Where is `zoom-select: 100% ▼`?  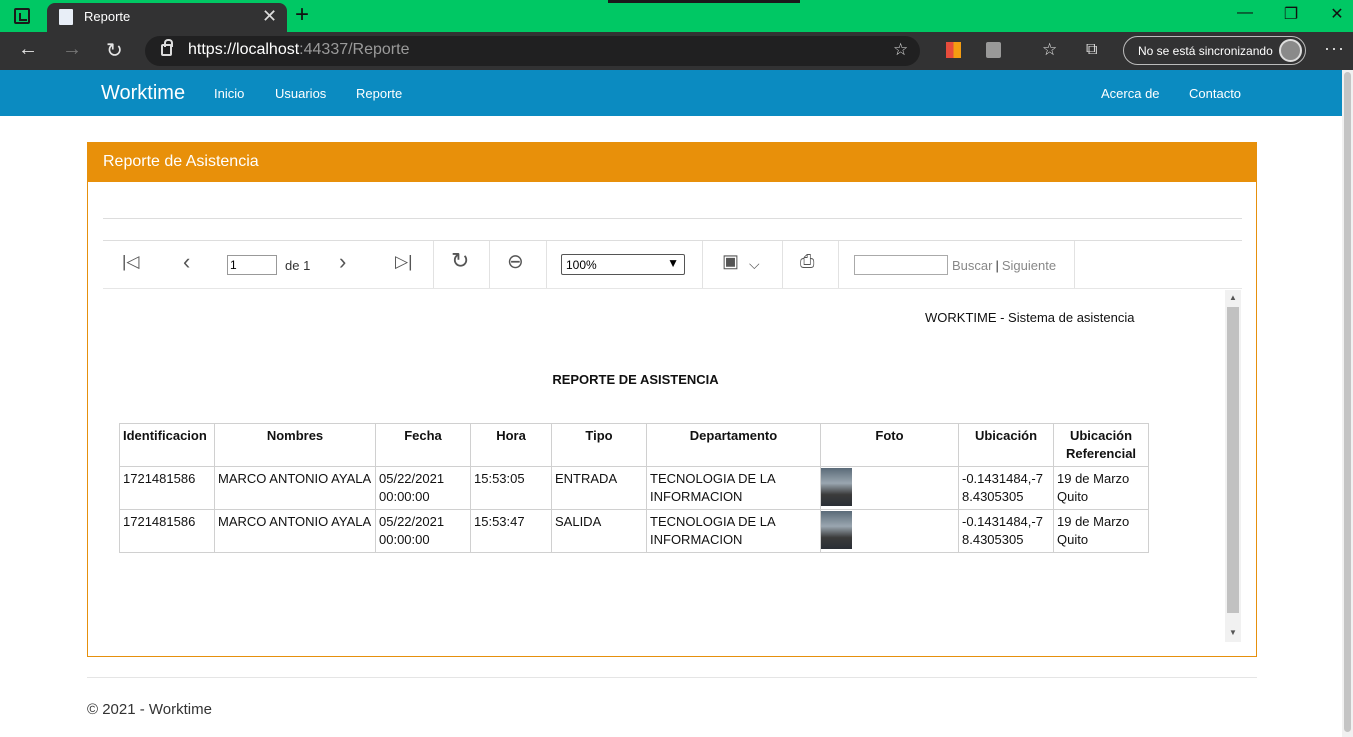 zoom-select: 100% ▼ is located at coordinates (623, 264).